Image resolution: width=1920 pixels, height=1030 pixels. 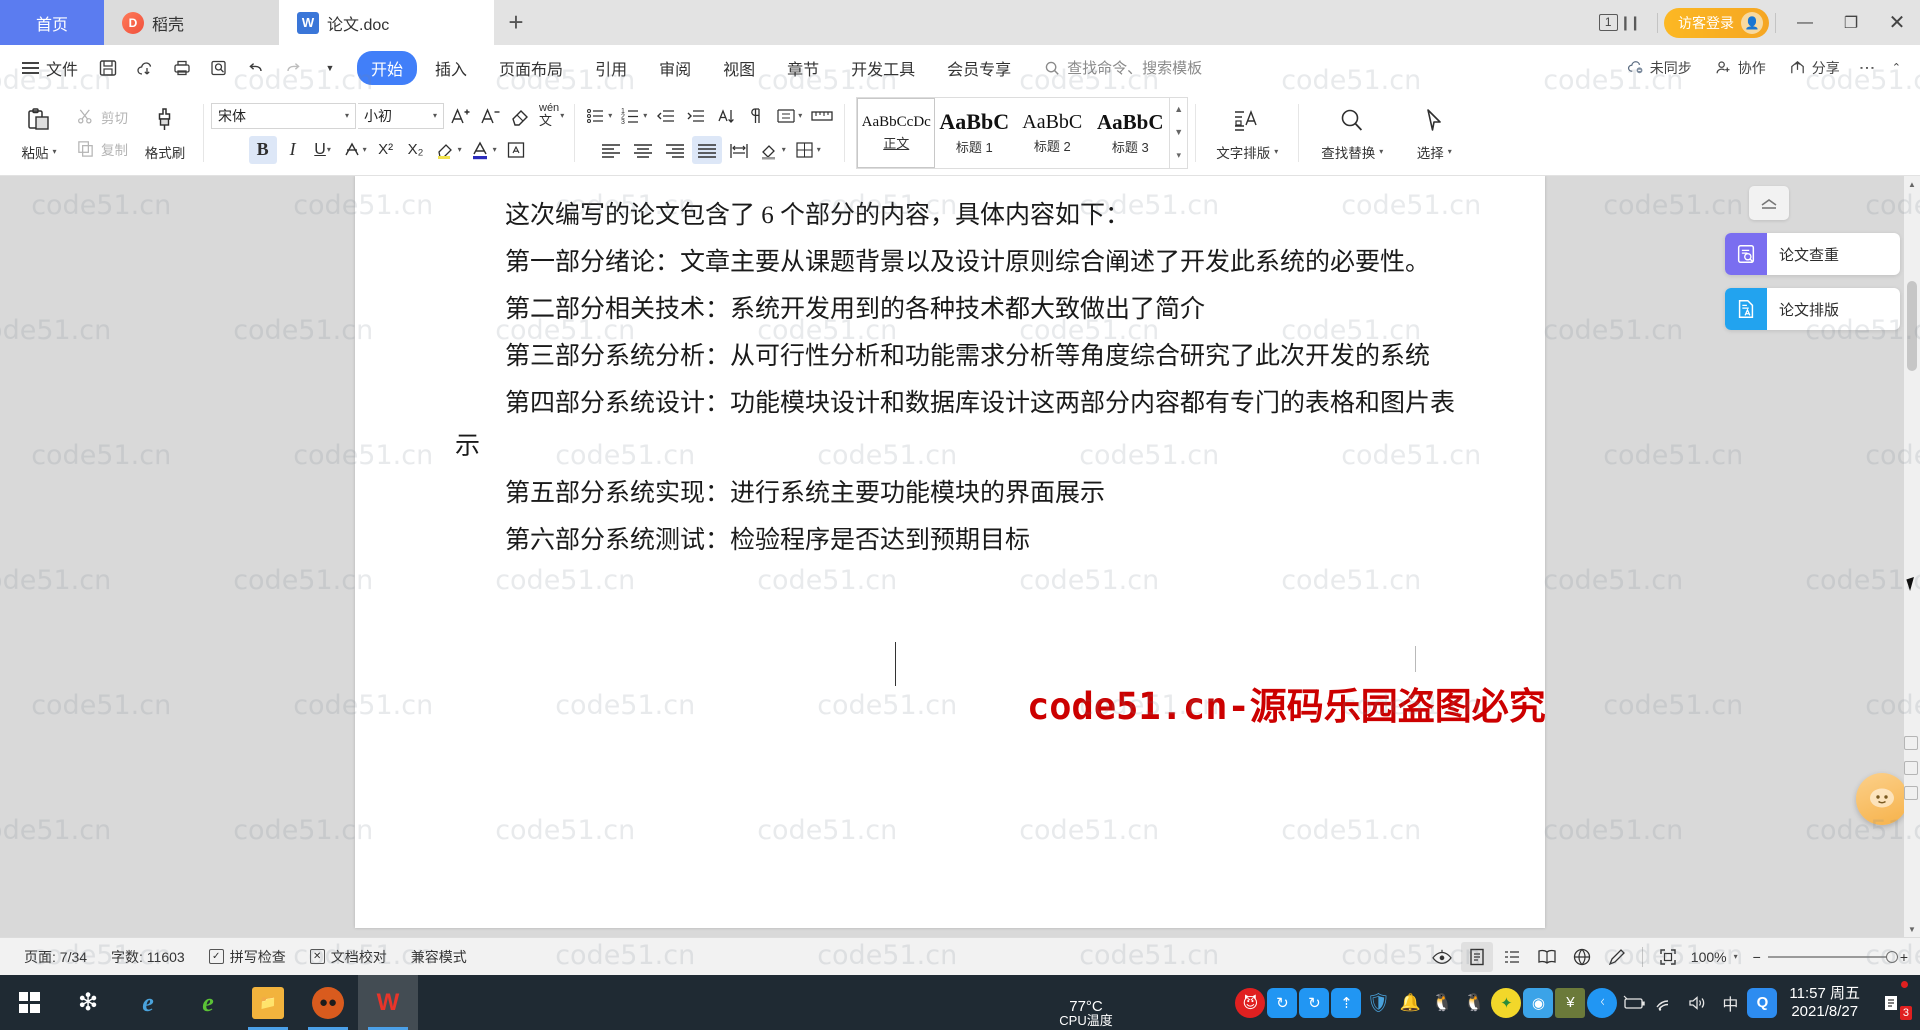 I want to click on spellcheck-toggle: ✓ 拼写检查, so click(x=247, y=957).